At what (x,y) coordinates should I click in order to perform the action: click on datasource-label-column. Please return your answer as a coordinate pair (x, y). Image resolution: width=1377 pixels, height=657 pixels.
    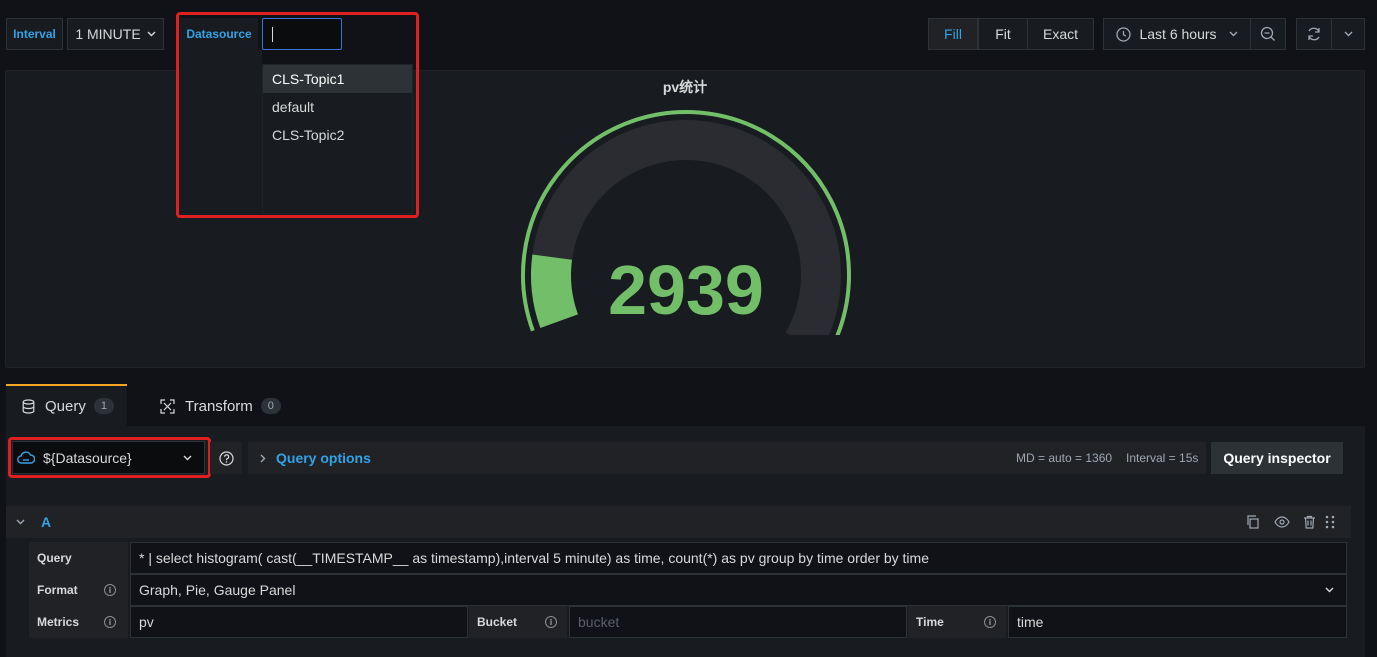
    Looking at the image, I should click on (221, 132).